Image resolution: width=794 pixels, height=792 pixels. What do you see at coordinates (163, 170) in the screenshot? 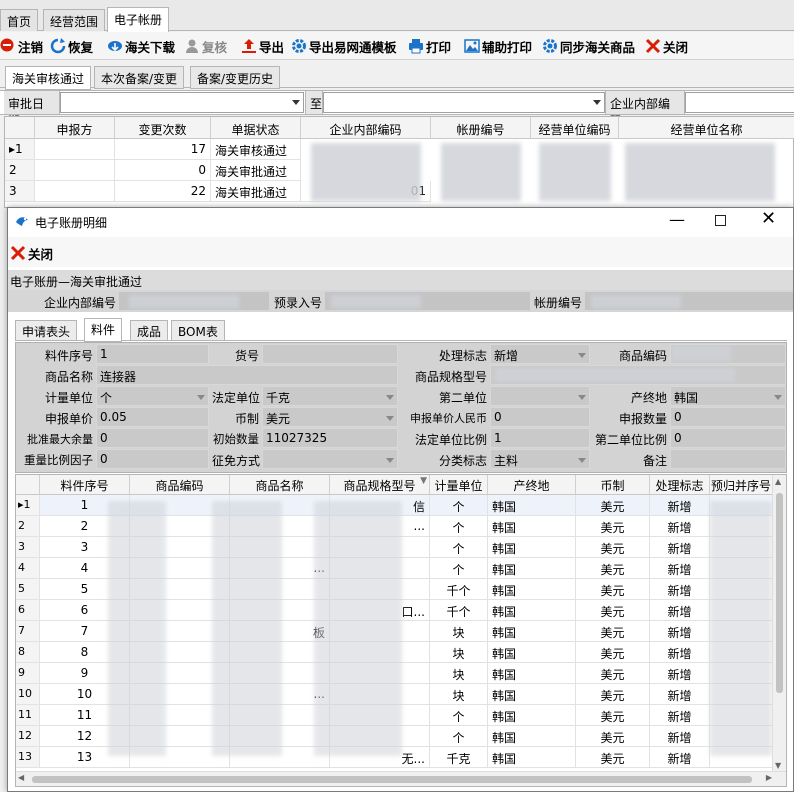
I see `cell: 0` at bounding box center [163, 170].